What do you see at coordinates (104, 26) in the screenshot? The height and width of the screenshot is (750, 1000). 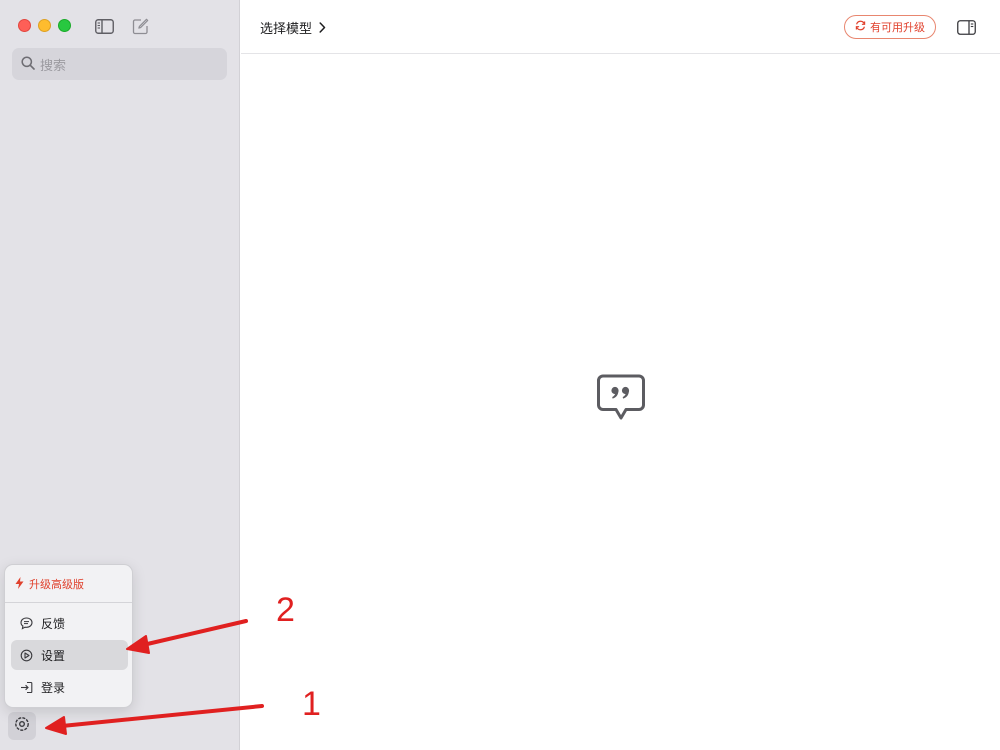 I see `sidebar-toggle-icon` at bounding box center [104, 26].